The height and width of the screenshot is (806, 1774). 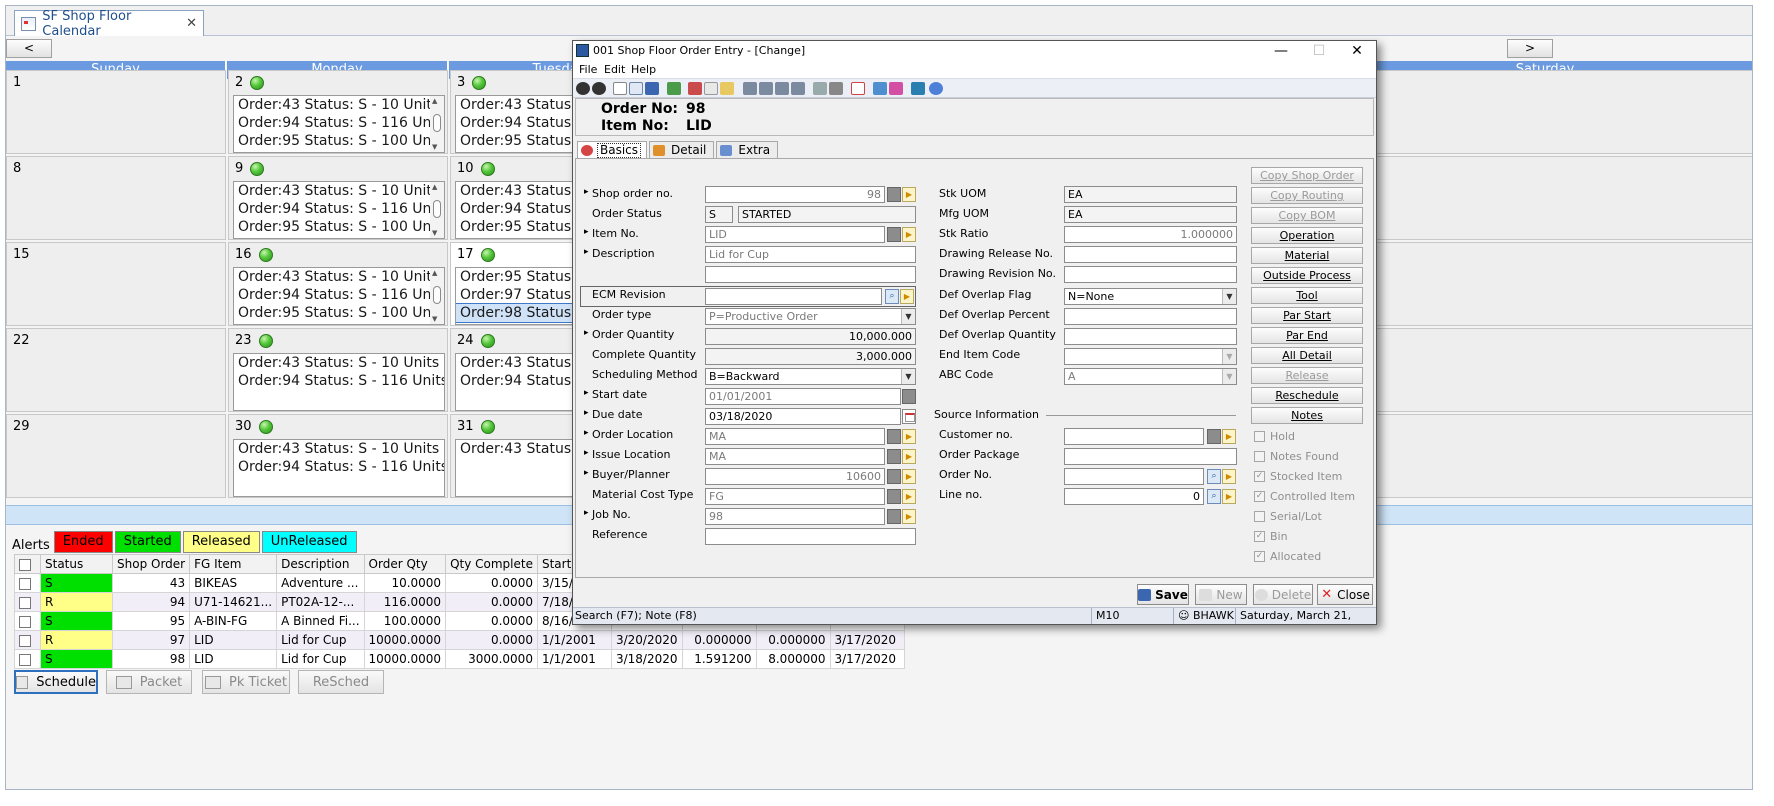 I want to click on save-icon, so click(x=652, y=88).